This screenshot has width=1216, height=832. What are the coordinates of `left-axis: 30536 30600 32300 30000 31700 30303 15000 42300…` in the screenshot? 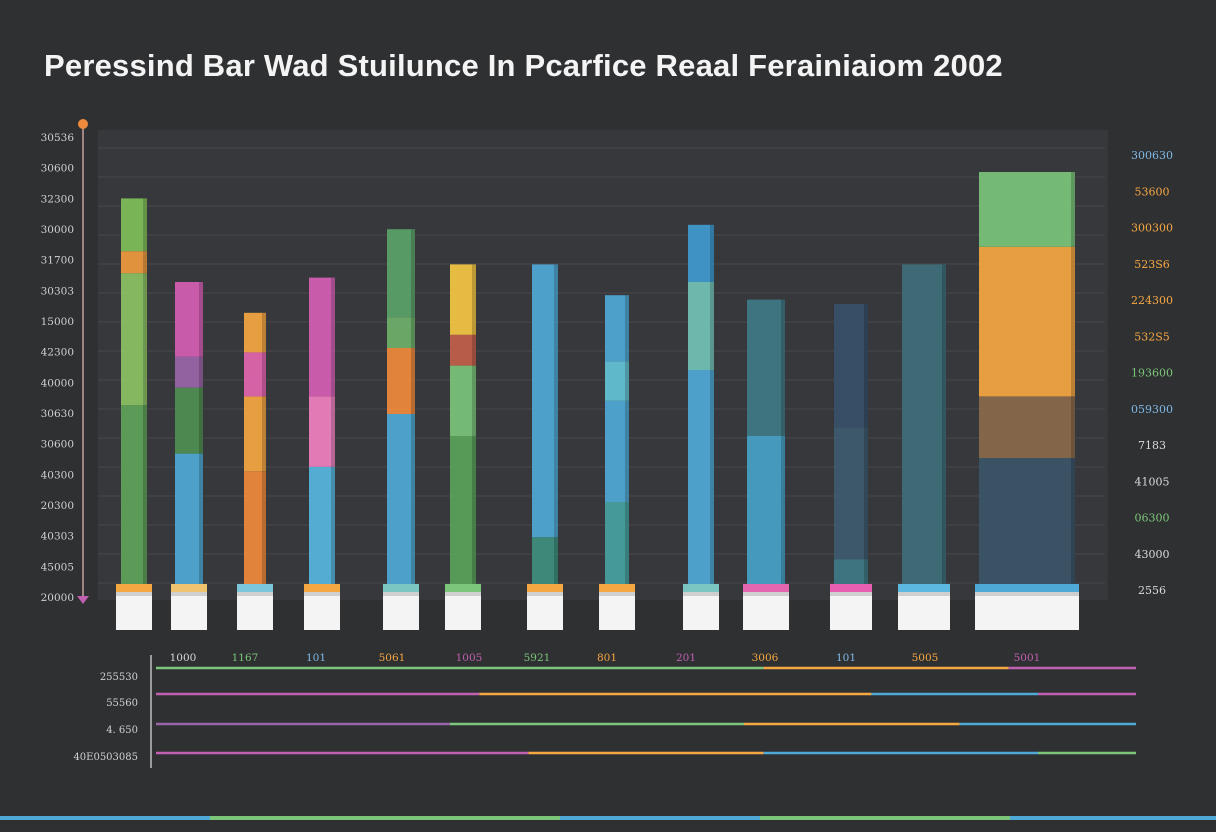 It's located at (65, 361).